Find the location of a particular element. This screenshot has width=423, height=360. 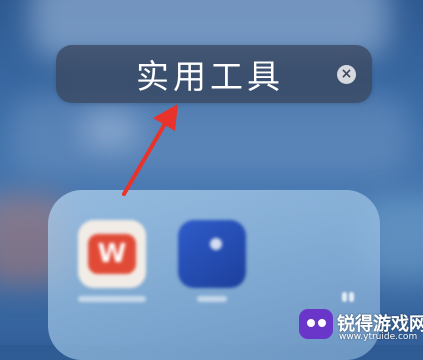

game-controller-logo-icon is located at coordinates (316, 324).